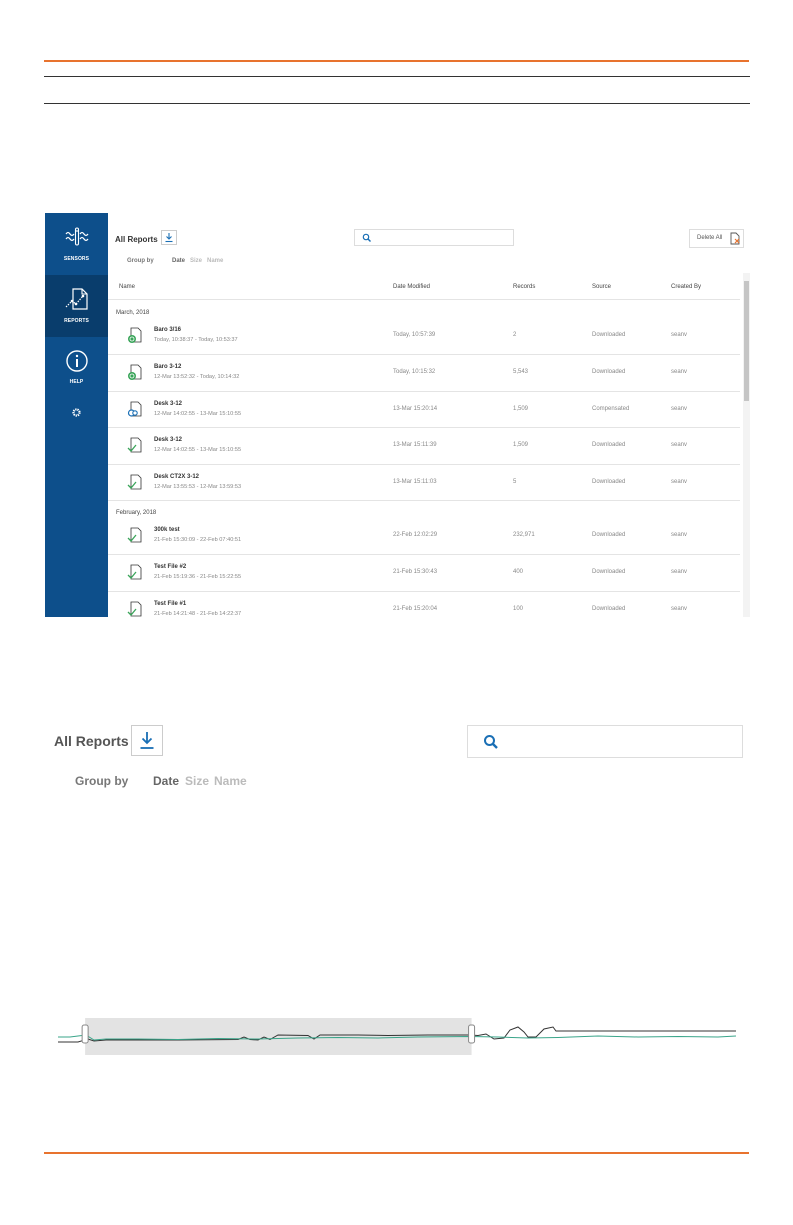 The image size is (793, 1225). What do you see at coordinates (127, 287) in the screenshot?
I see `column-header-name: Name` at bounding box center [127, 287].